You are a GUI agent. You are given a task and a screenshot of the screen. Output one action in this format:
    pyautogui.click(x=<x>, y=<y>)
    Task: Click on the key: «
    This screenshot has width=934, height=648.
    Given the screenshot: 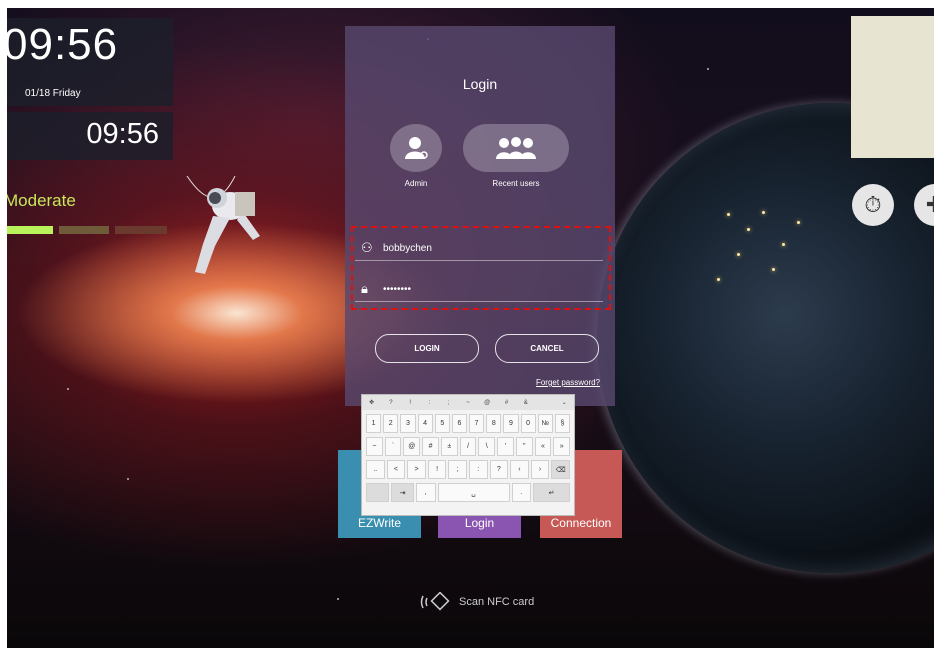 What is the action you would take?
    pyautogui.click(x=543, y=446)
    